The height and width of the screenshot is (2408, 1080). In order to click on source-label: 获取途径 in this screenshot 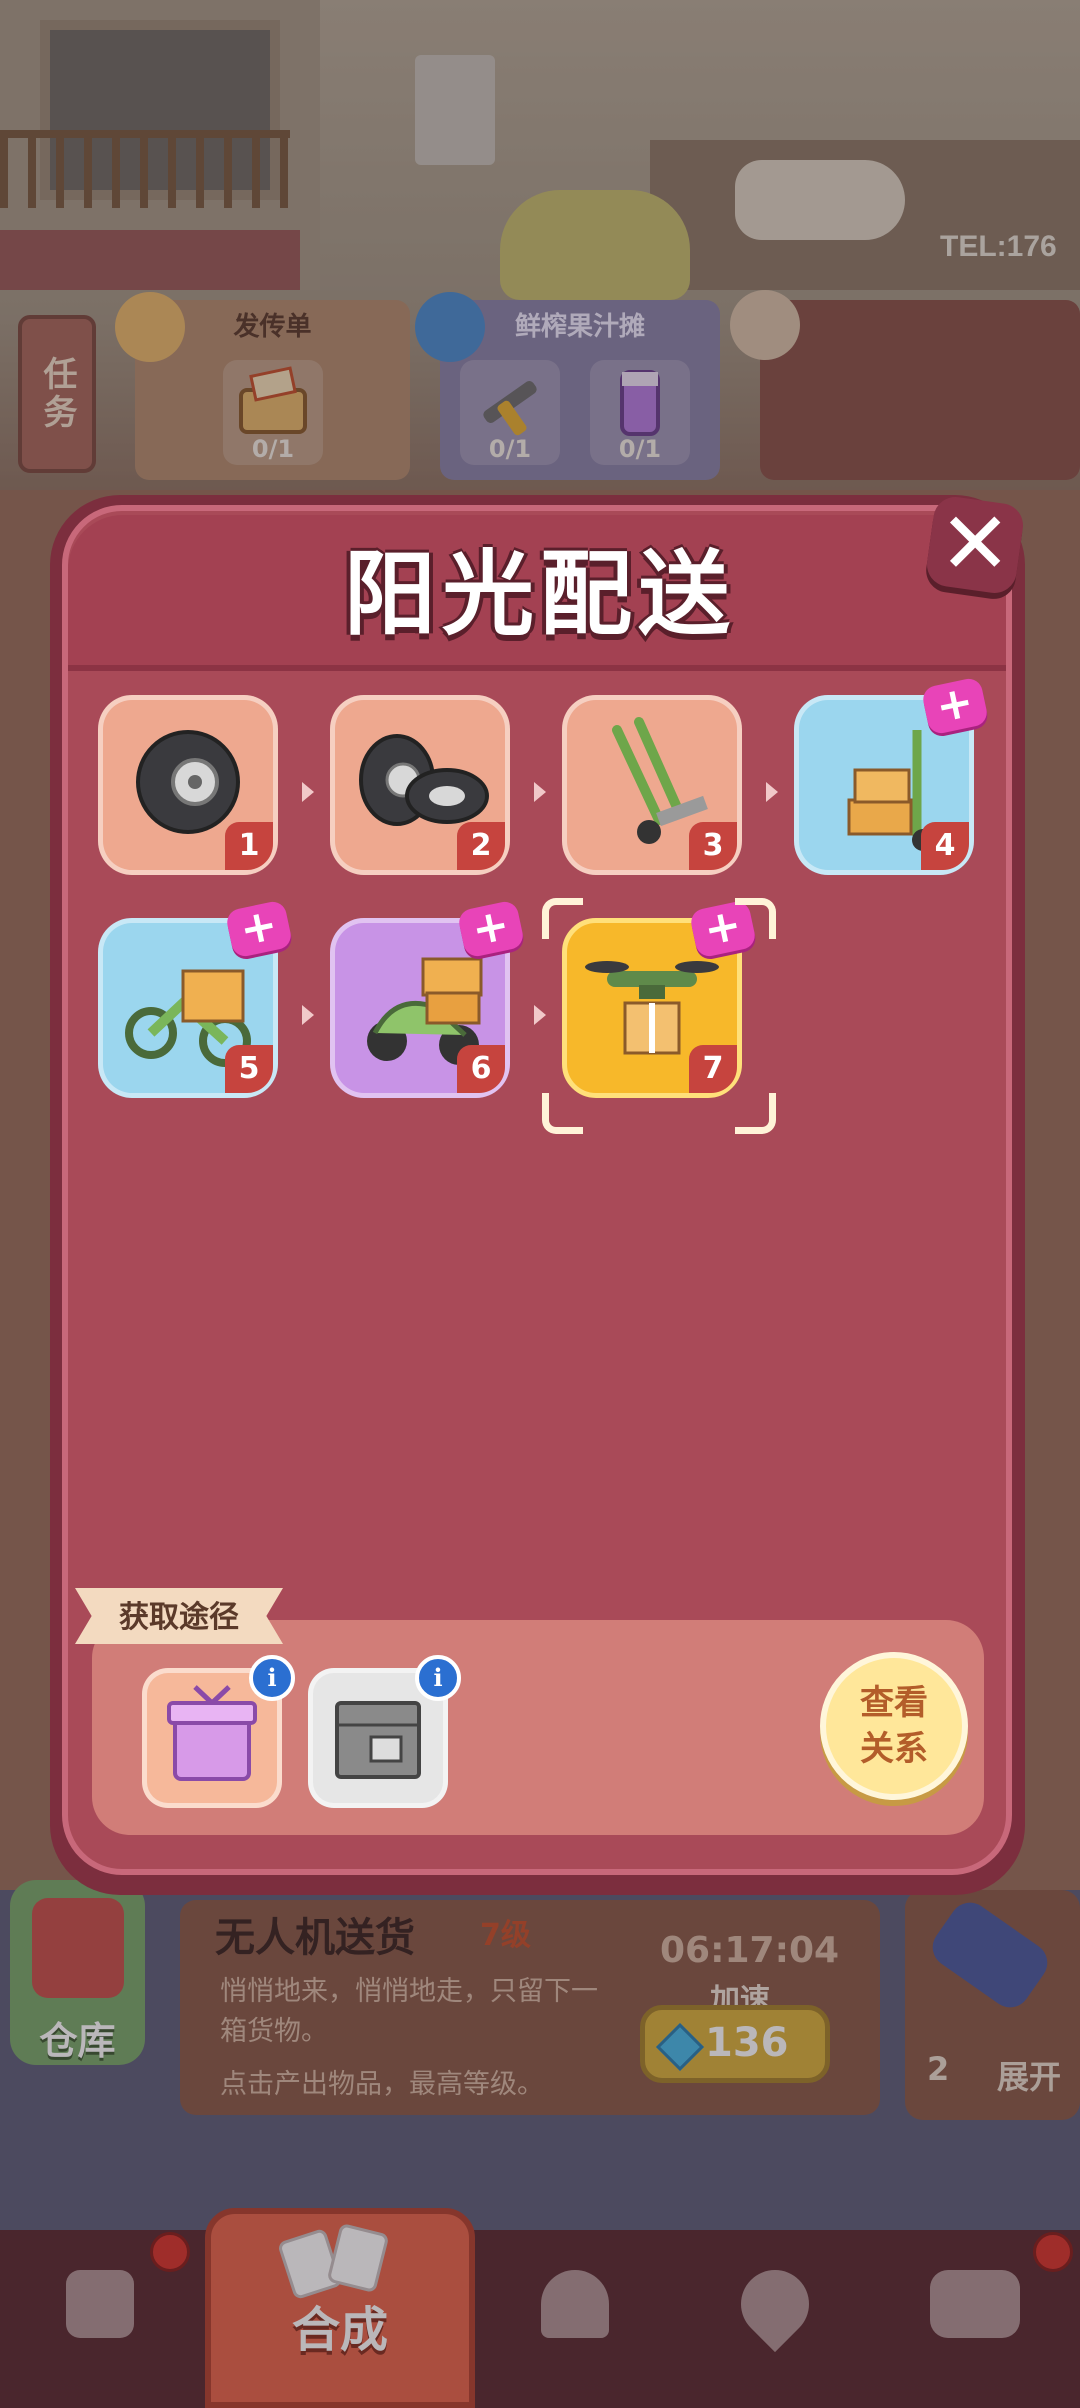, I will do `click(179, 1617)`.